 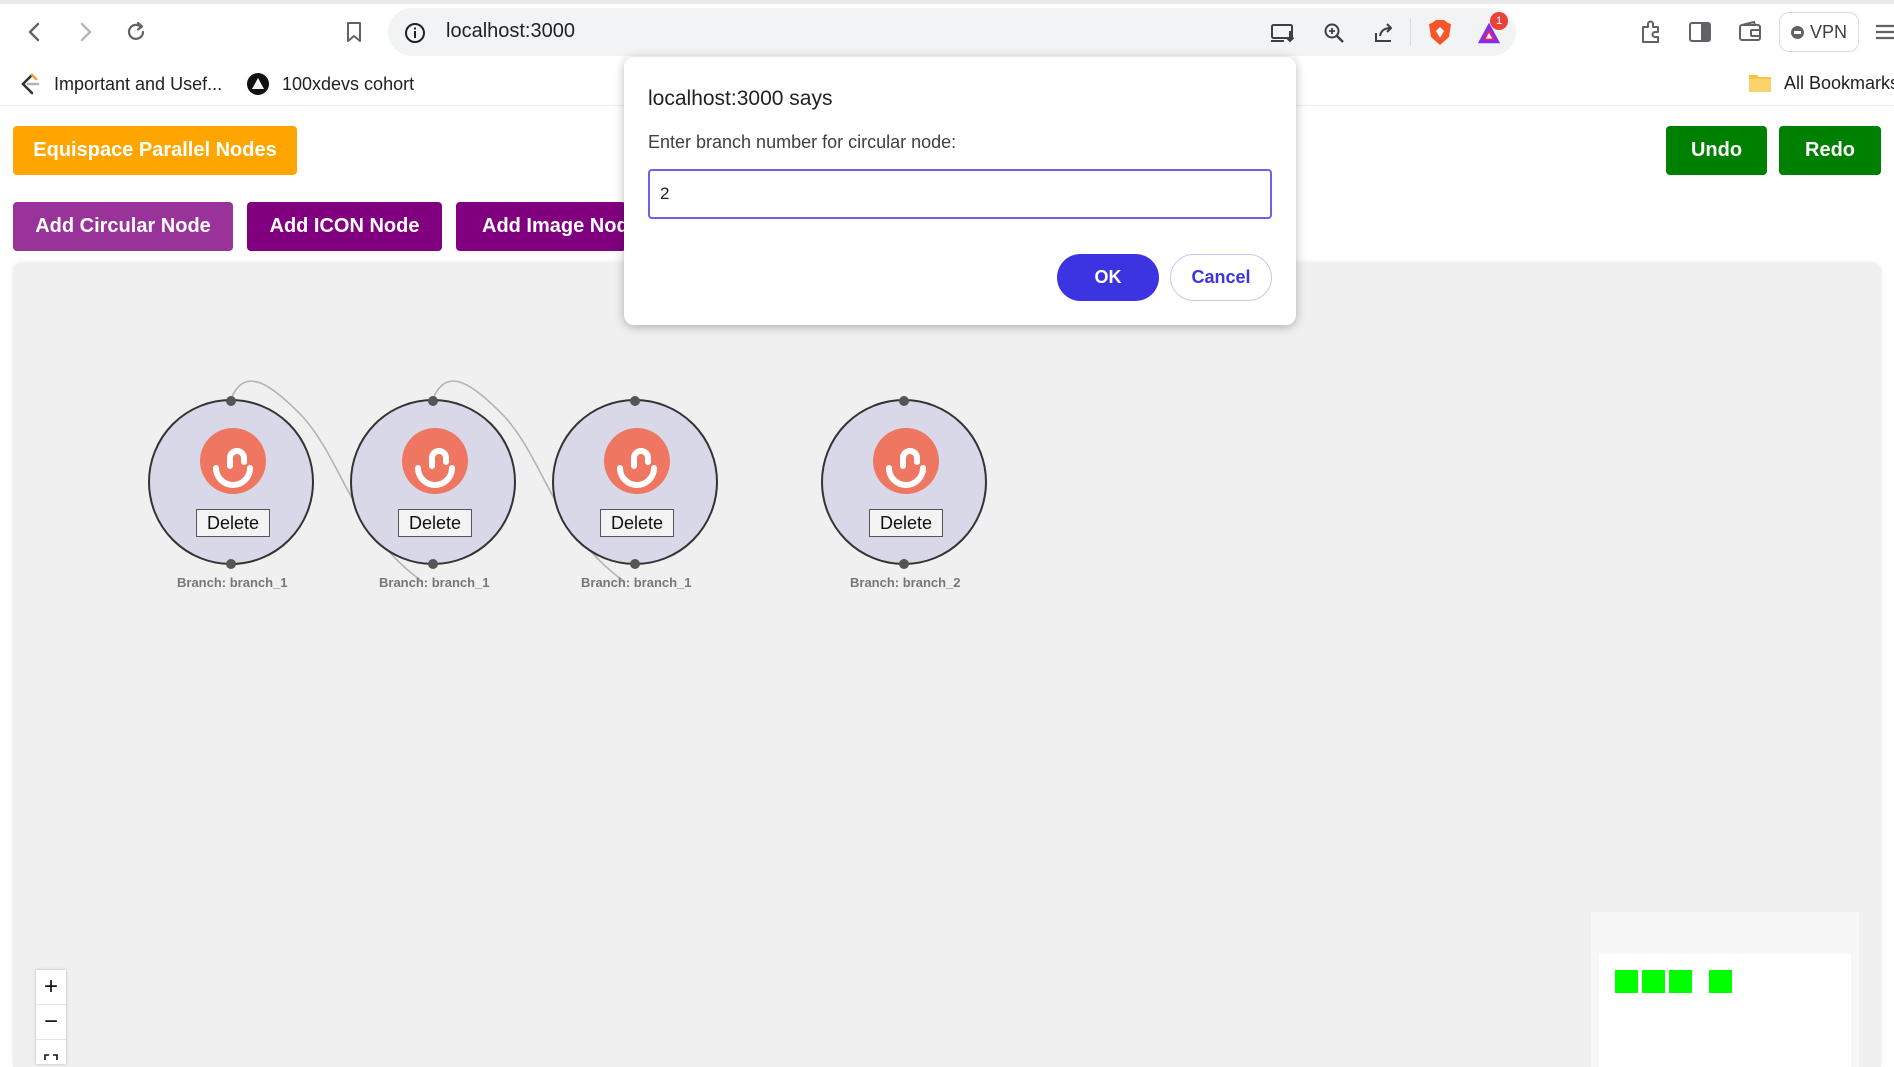 I want to click on redo-button: Redo, so click(x=1830, y=150).